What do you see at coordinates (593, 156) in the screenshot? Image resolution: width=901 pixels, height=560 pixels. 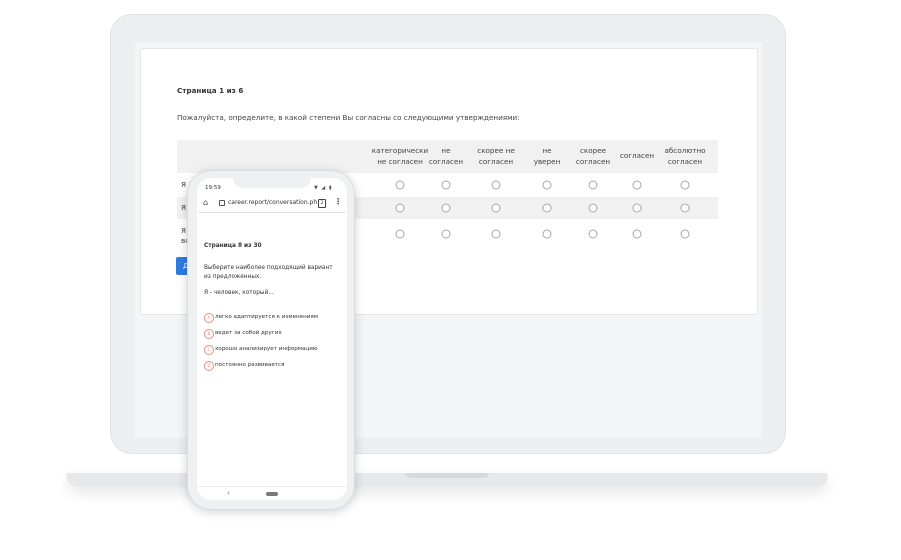 I see `column-header: скорее согласен` at bounding box center [593, 156].